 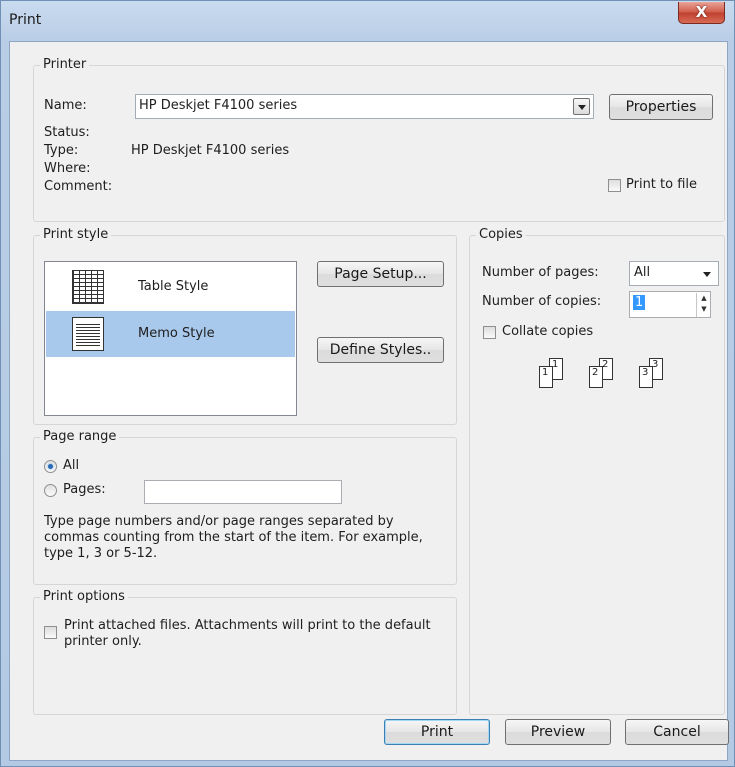 What do you see at coordinates (501, 234) in the screenshot?
I see `copies-group-label: Copies` at bounding box center [501, 234].